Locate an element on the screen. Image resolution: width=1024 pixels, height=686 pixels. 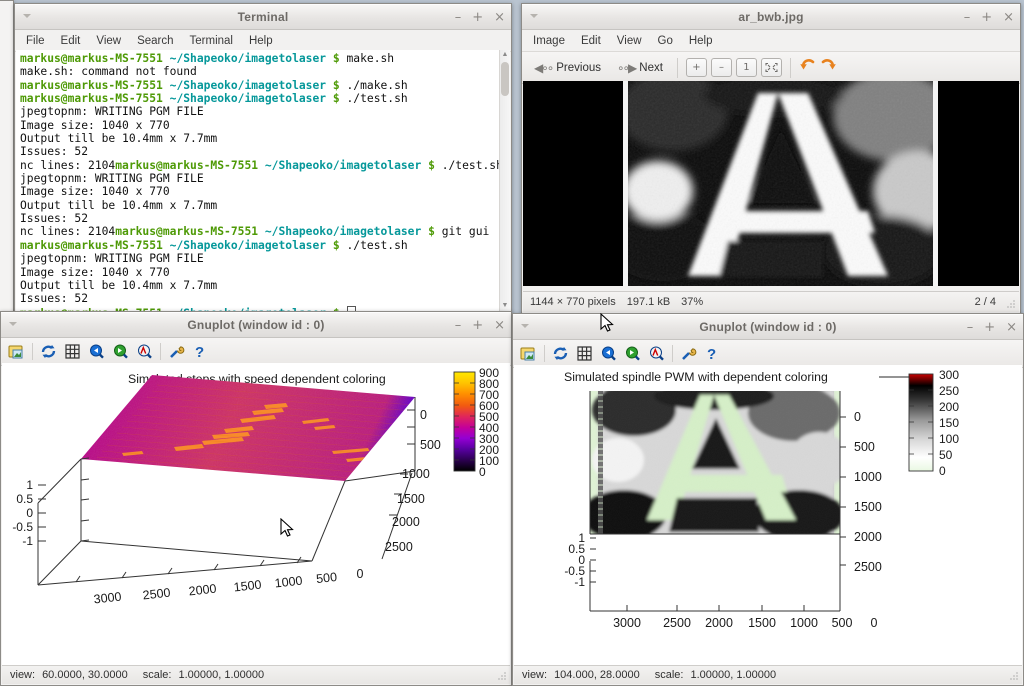
image-zoom-level: 37% is located at coordinates (692, 302).